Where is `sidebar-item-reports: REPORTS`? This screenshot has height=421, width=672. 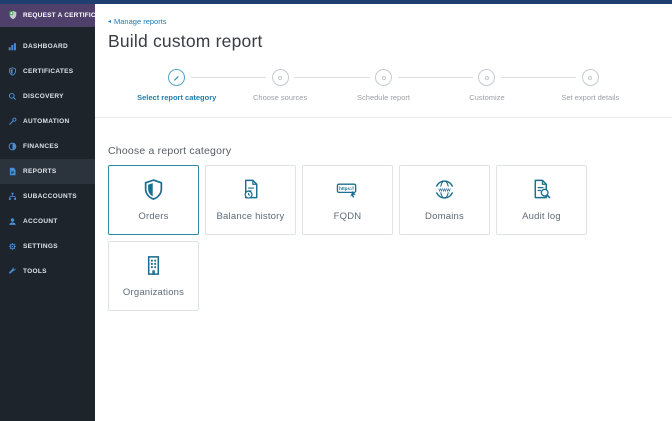 sidebar-item-reports: REPORTS is located at coordinates (47, 171).